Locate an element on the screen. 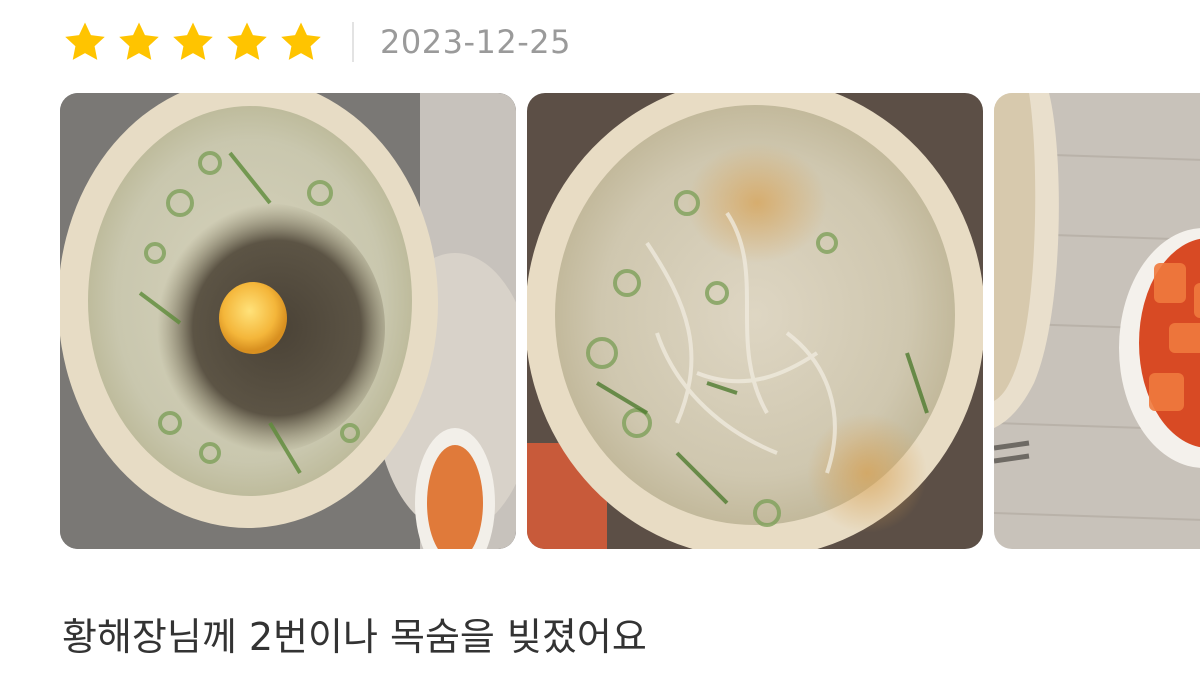 The height and width of the screenshot is (675, 1200). divider is located at coordinates (353, 42).